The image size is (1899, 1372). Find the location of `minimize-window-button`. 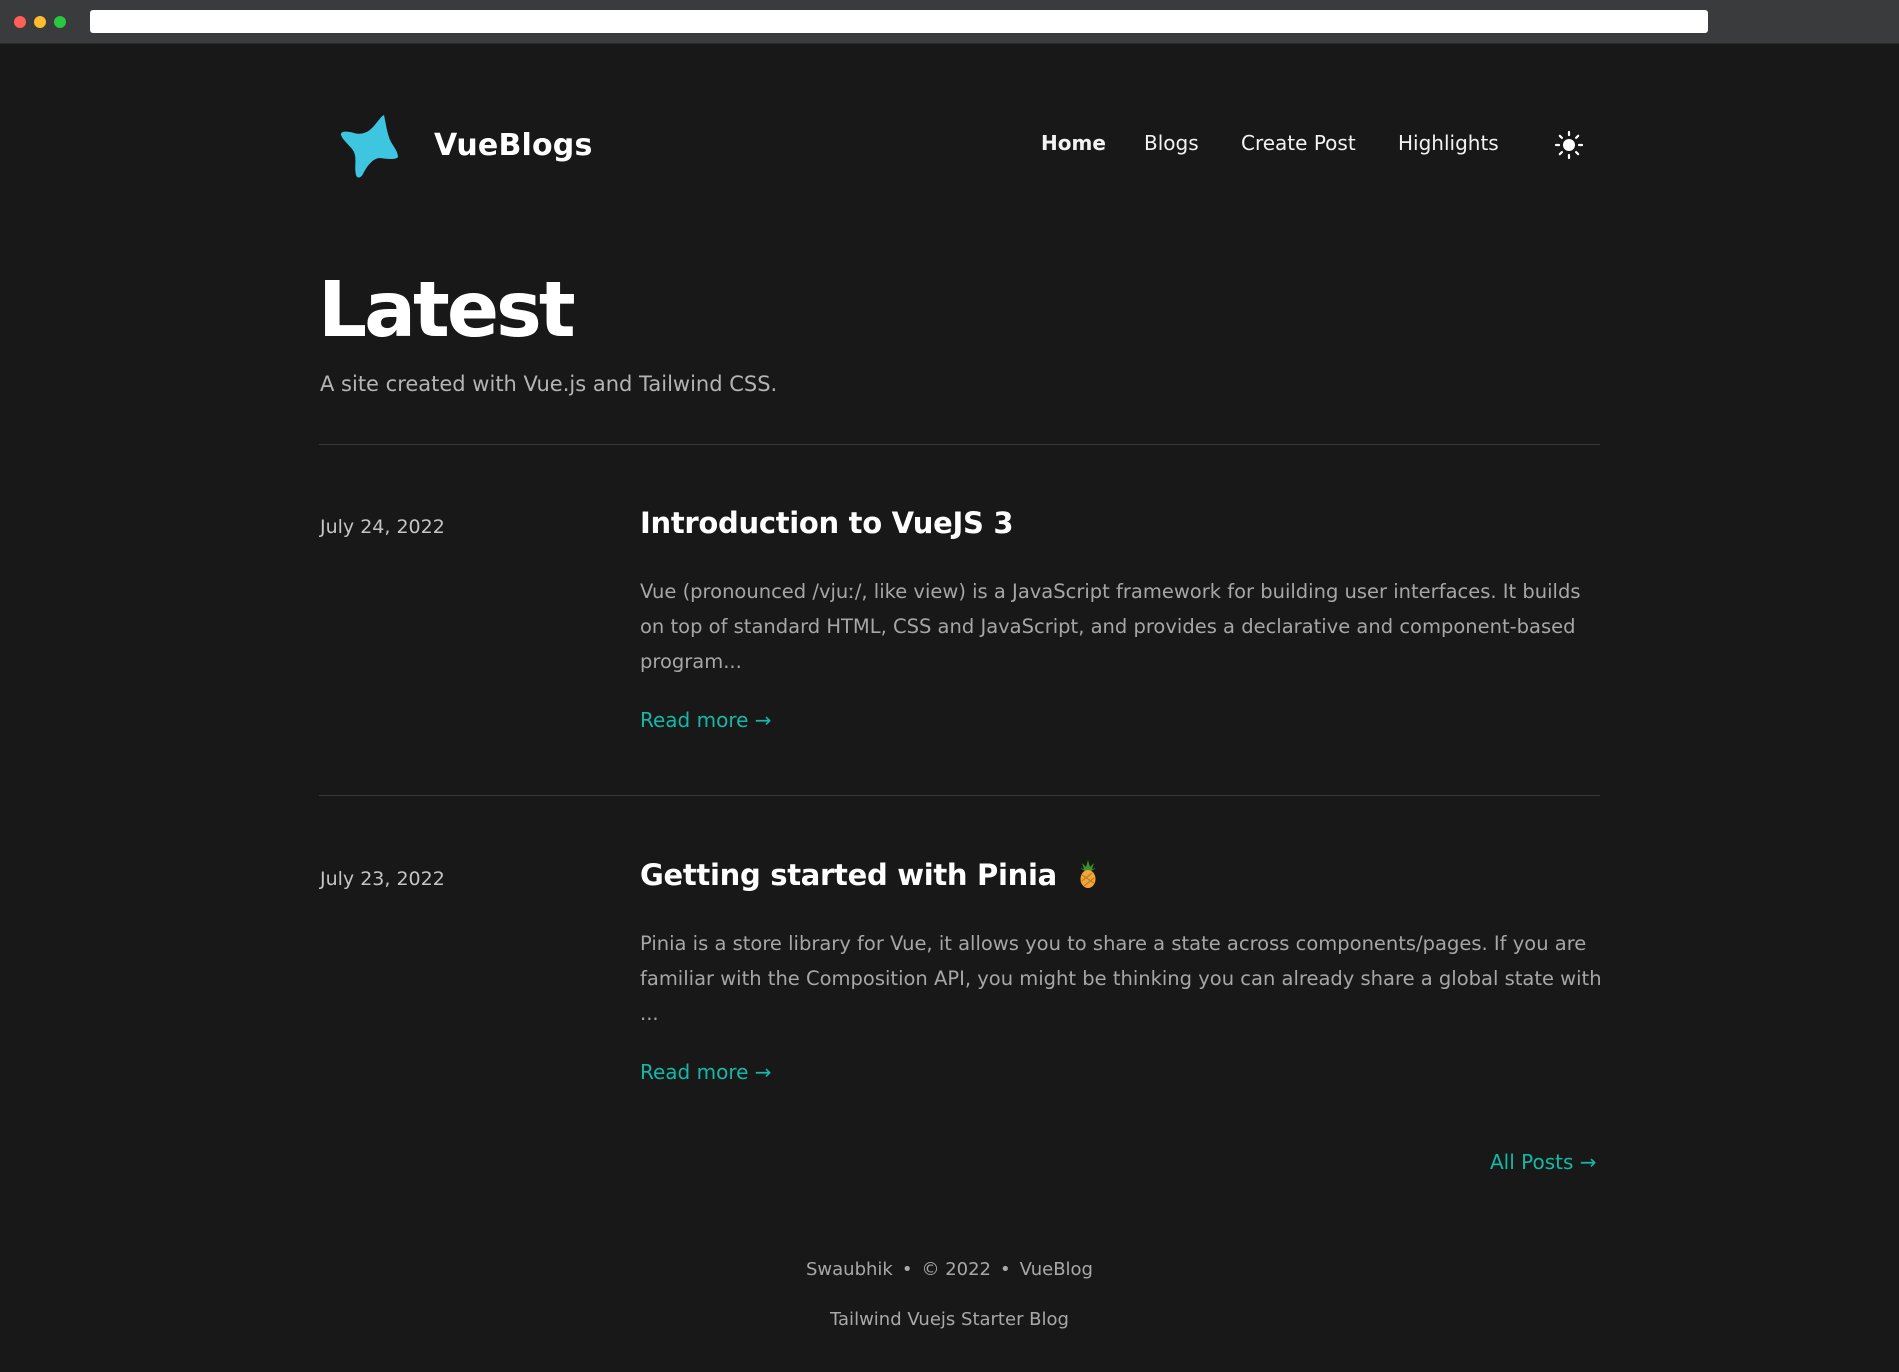

minimize-window-button is located at coordinates (40, 22).